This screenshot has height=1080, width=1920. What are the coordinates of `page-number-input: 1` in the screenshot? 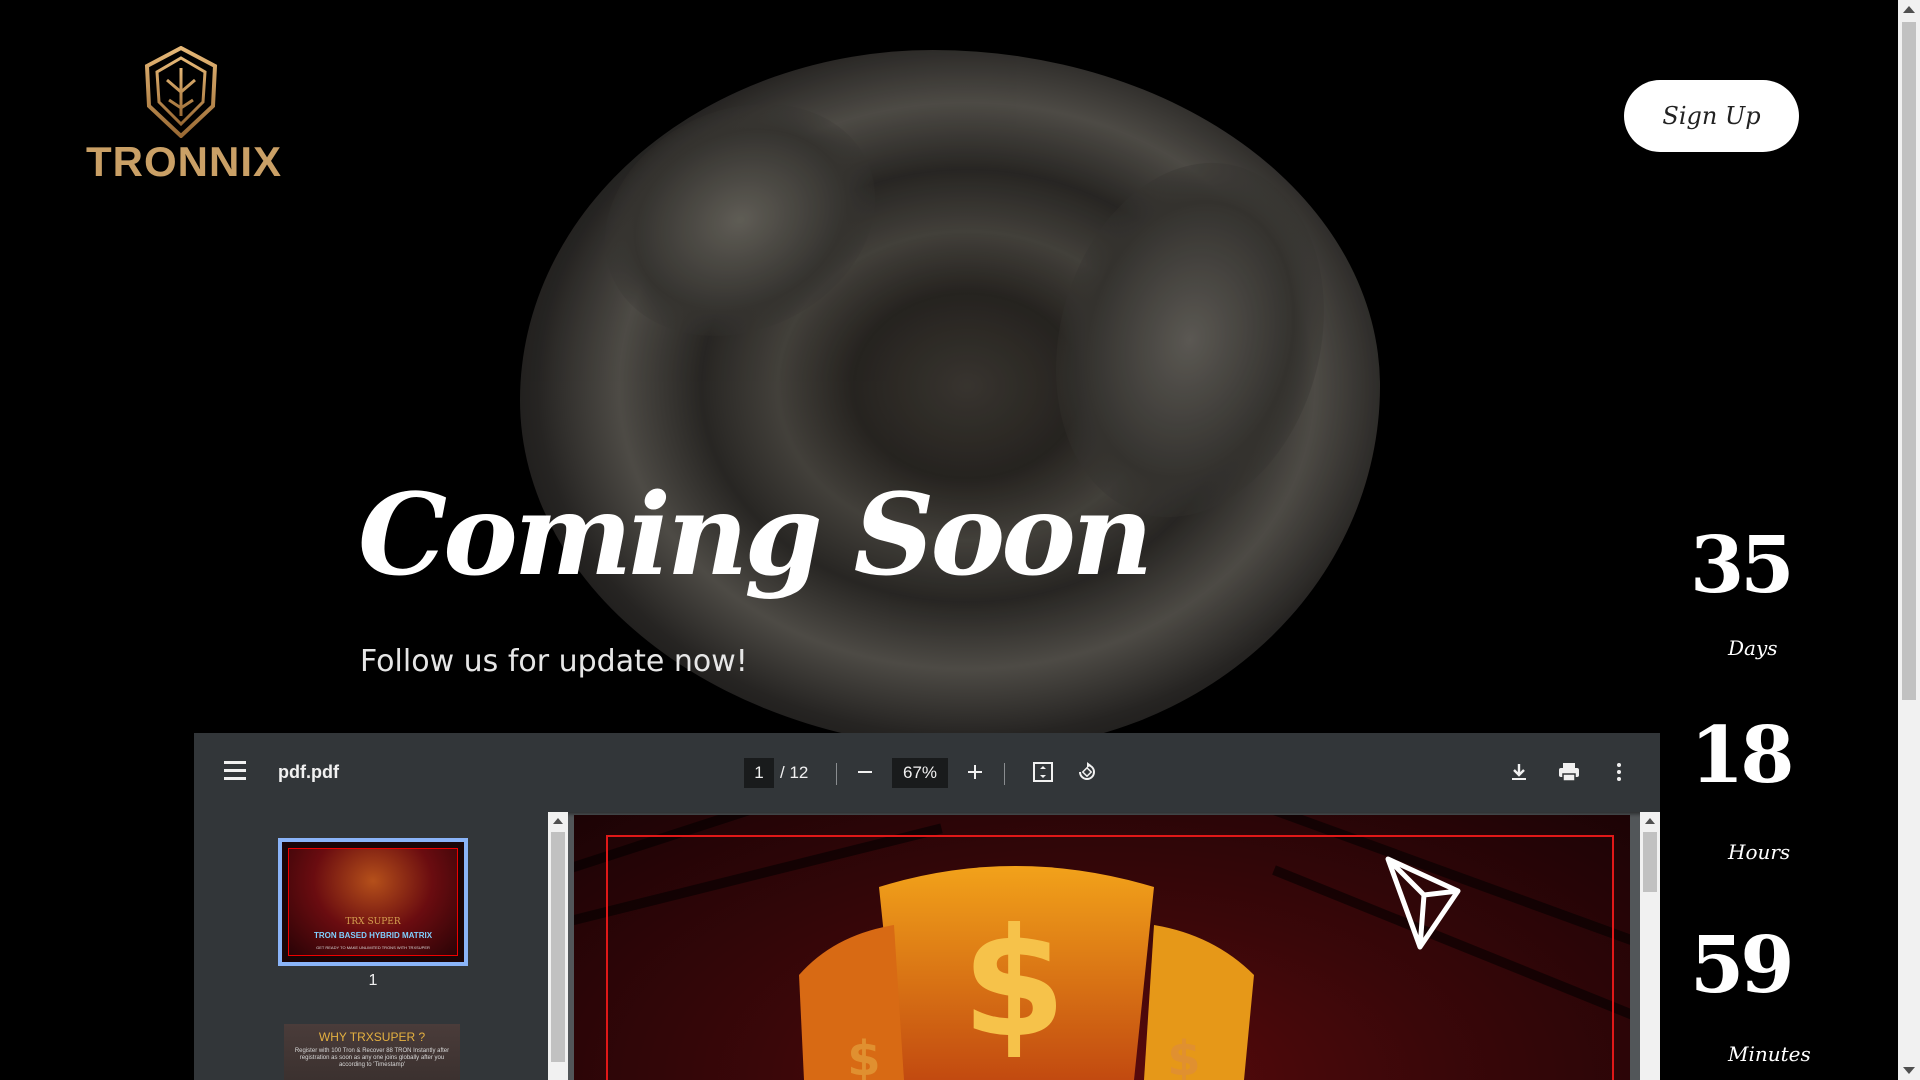 It's located at (759, 773).